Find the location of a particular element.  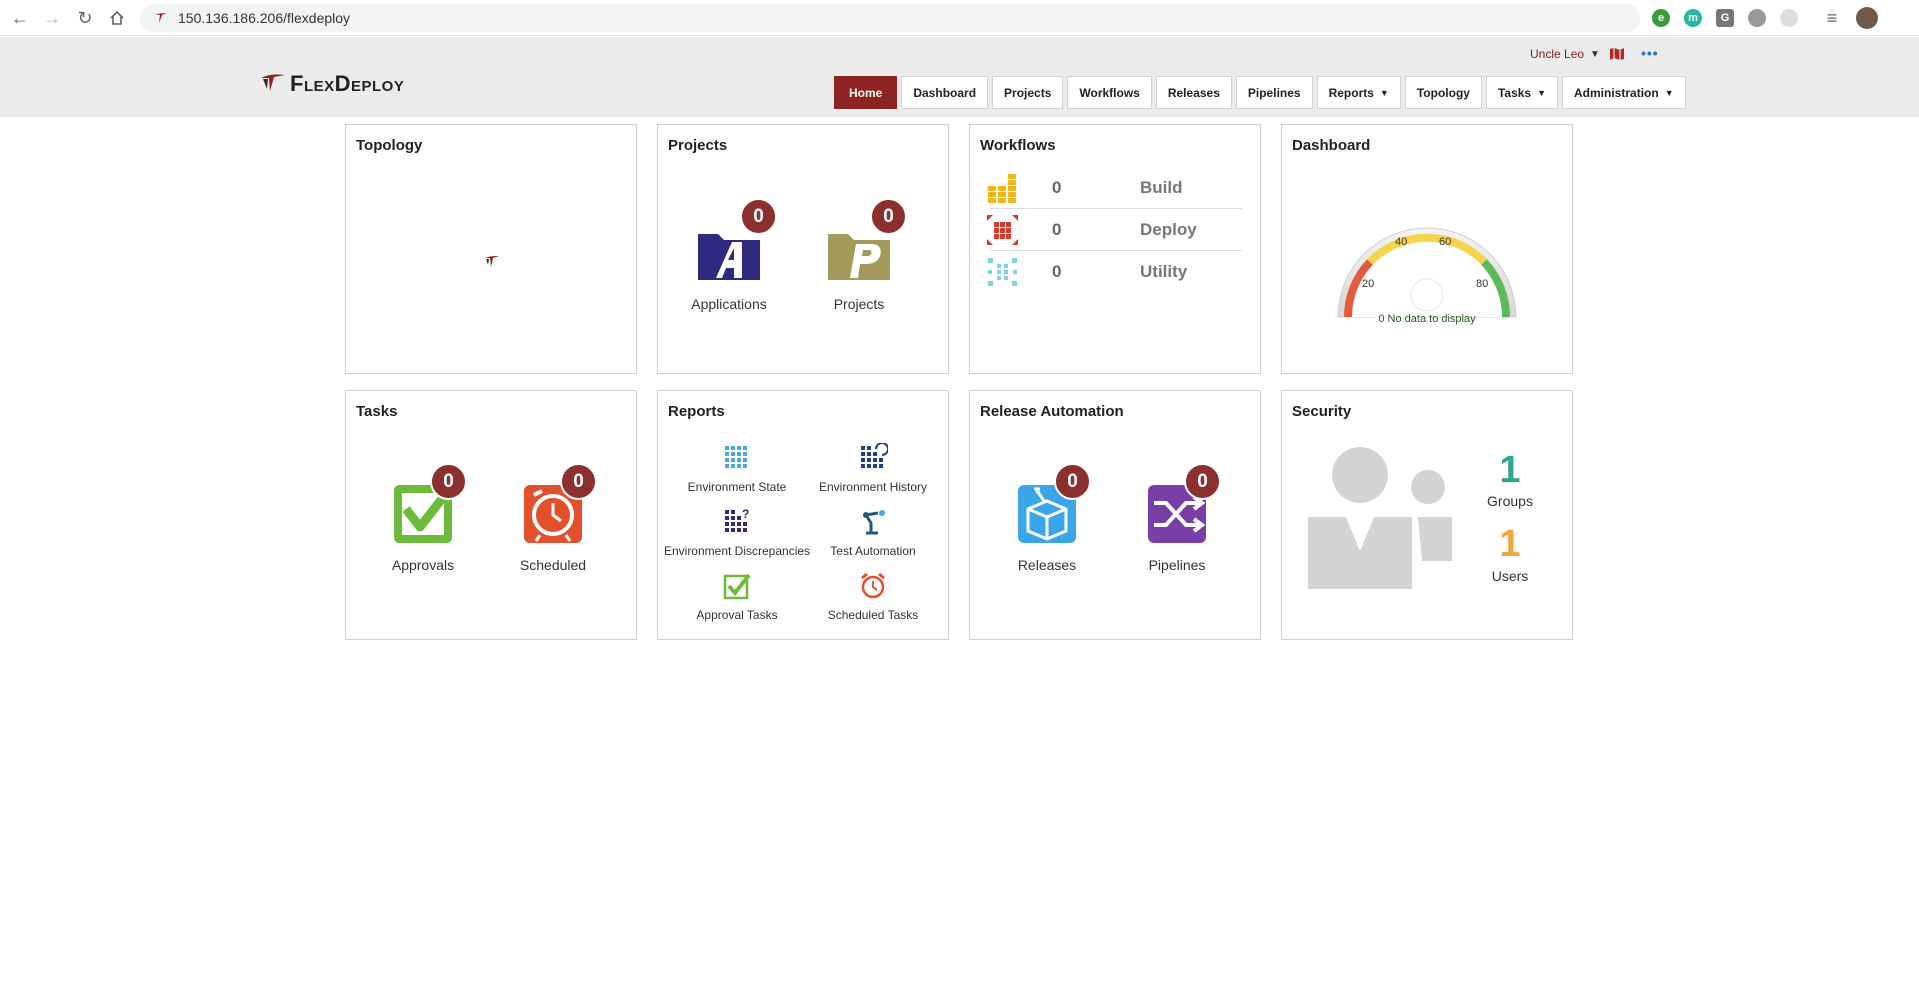

nav-label: Projects is located at coordinates (1028, 92).